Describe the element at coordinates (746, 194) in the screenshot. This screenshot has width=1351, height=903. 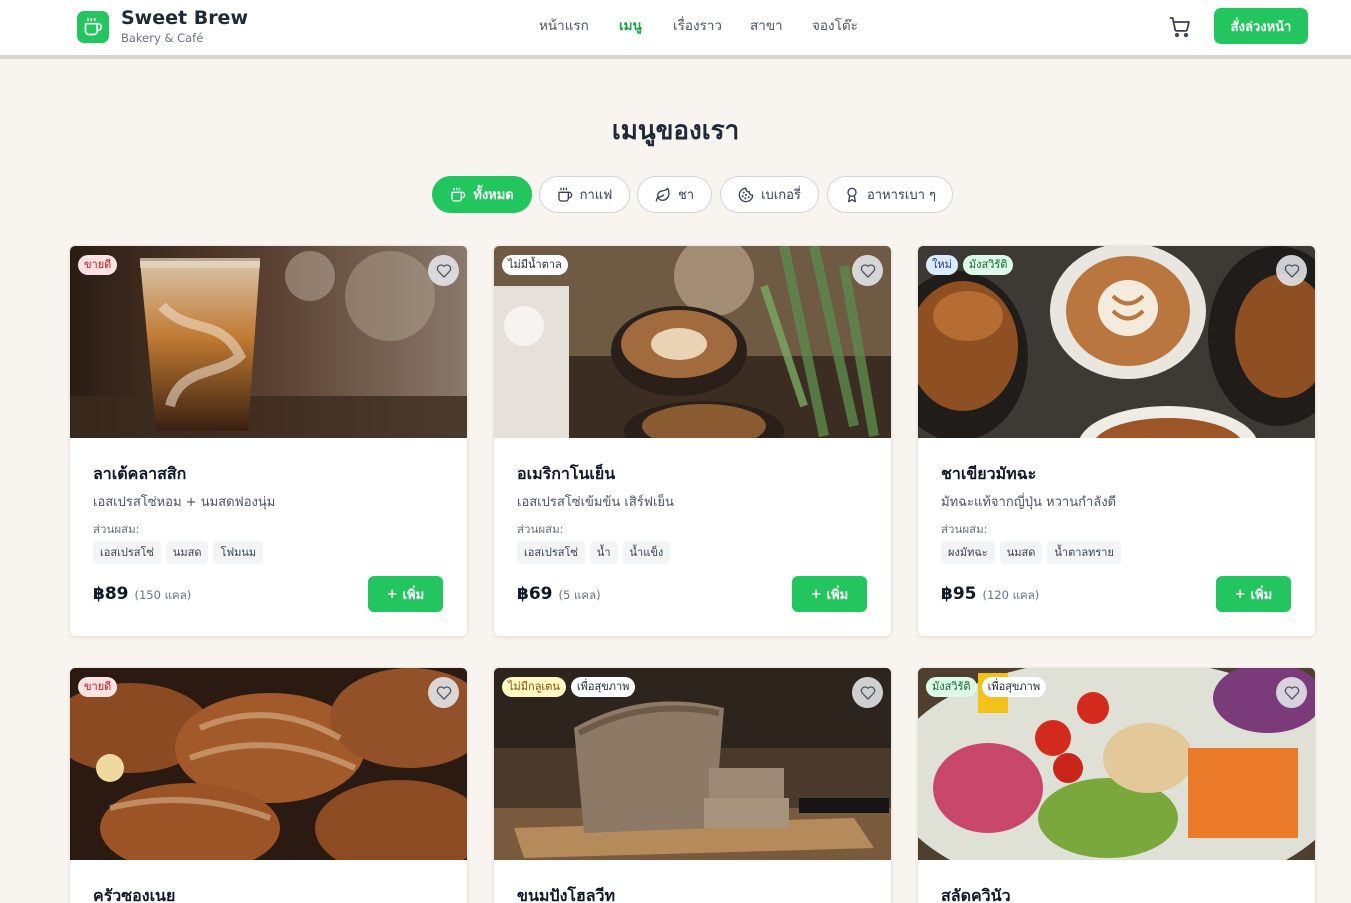
I see `cookie-icon` at that location.